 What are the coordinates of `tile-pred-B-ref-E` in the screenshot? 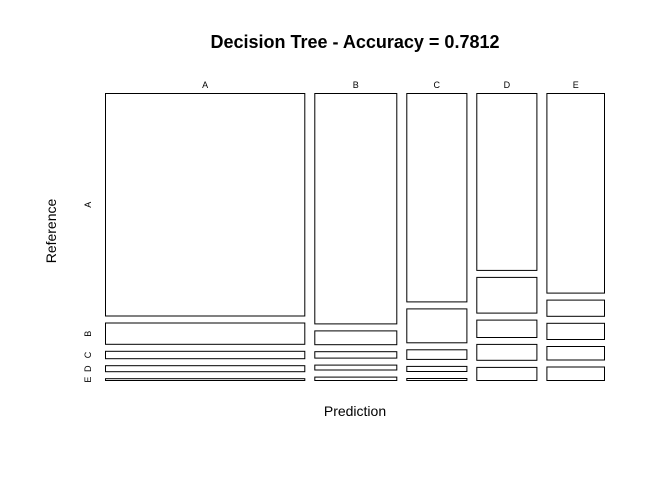 It's located at (356, 379).